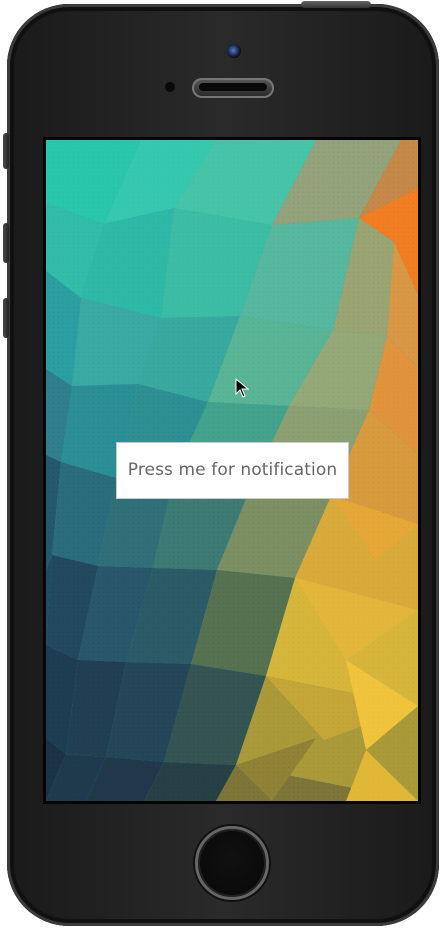  Describe the element at coordinates (234, 51) in the screenshot. I see `front-camera-icon` at that location.